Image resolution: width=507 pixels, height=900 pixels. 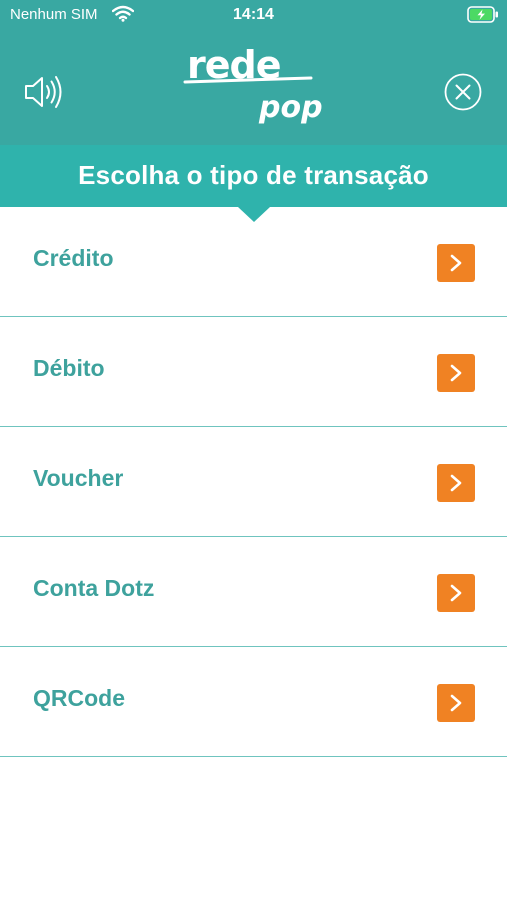 What do you see at coordinates (253, 702) in the screenshot?
I see `option-qrcode: QRCode` at bounding box center [253, 702].